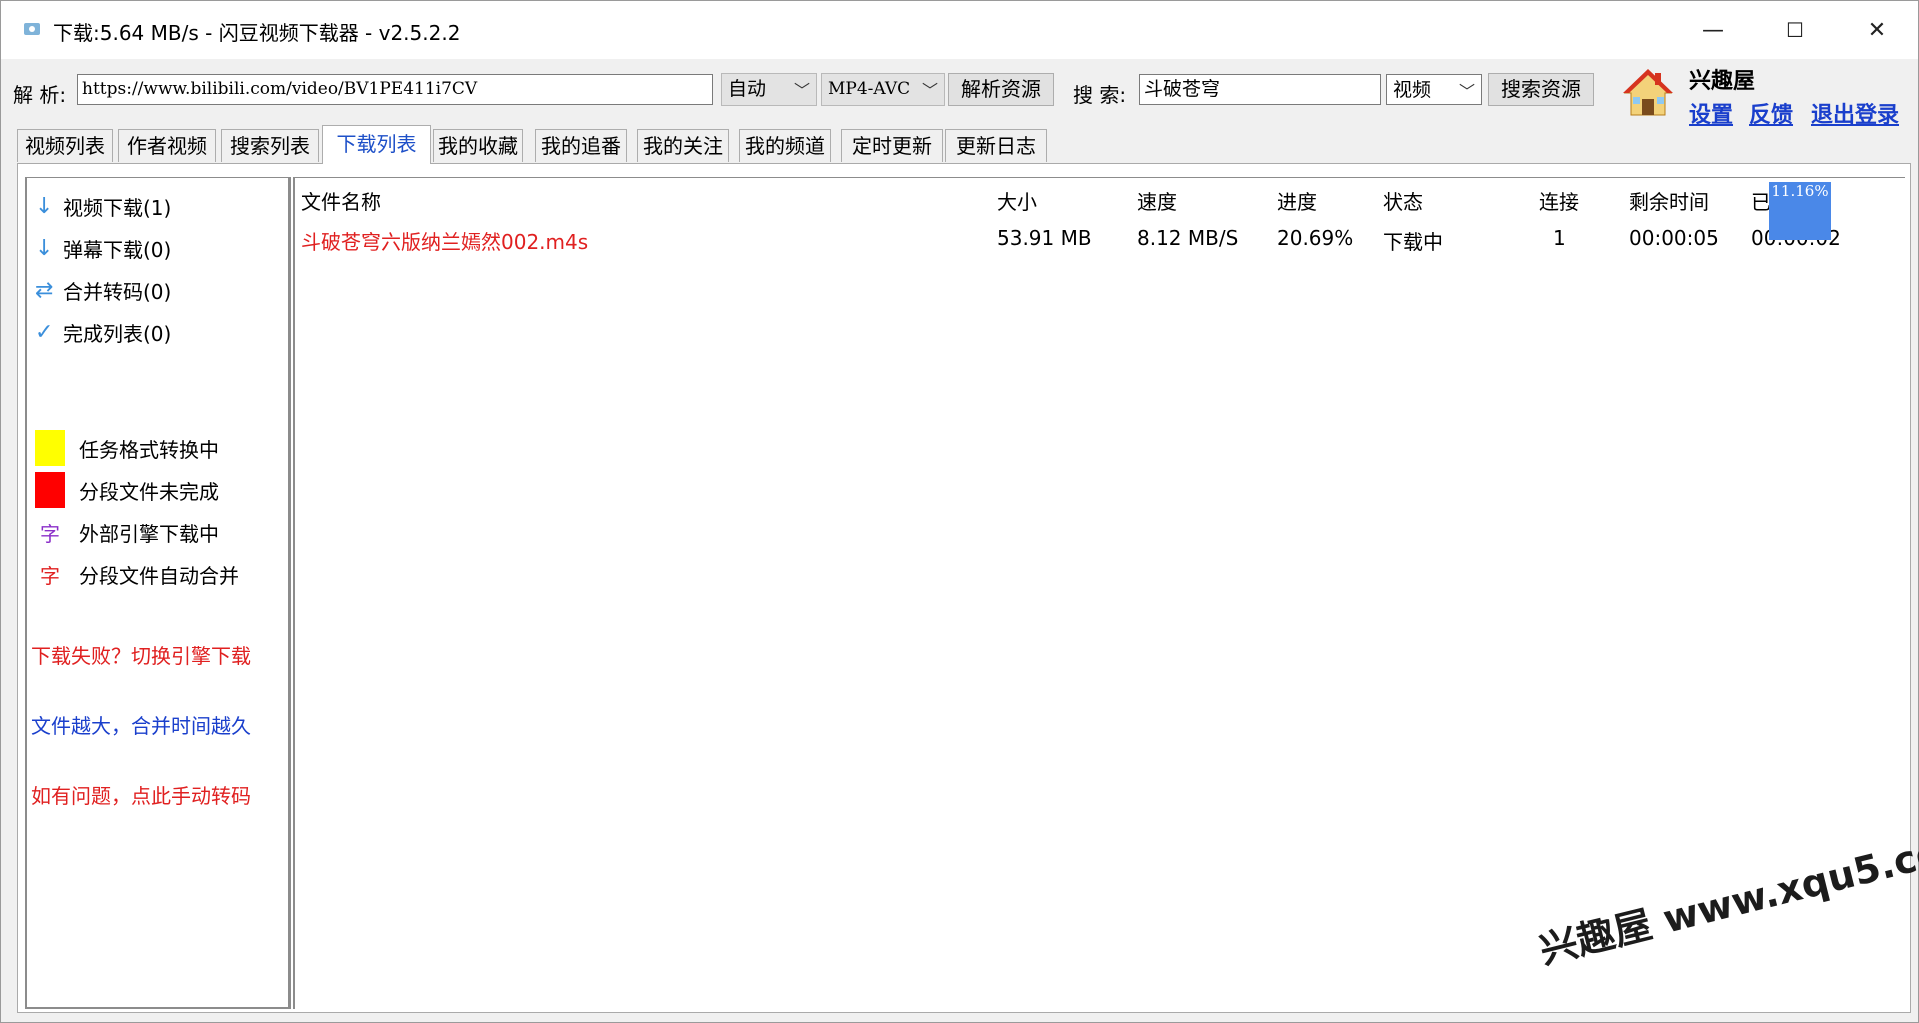 The height and width of the screenshot is (1023, 1919). Describe the element at coordinates (1795, 30) in the screenshot. I see `maximize-button: ☐` at that location.